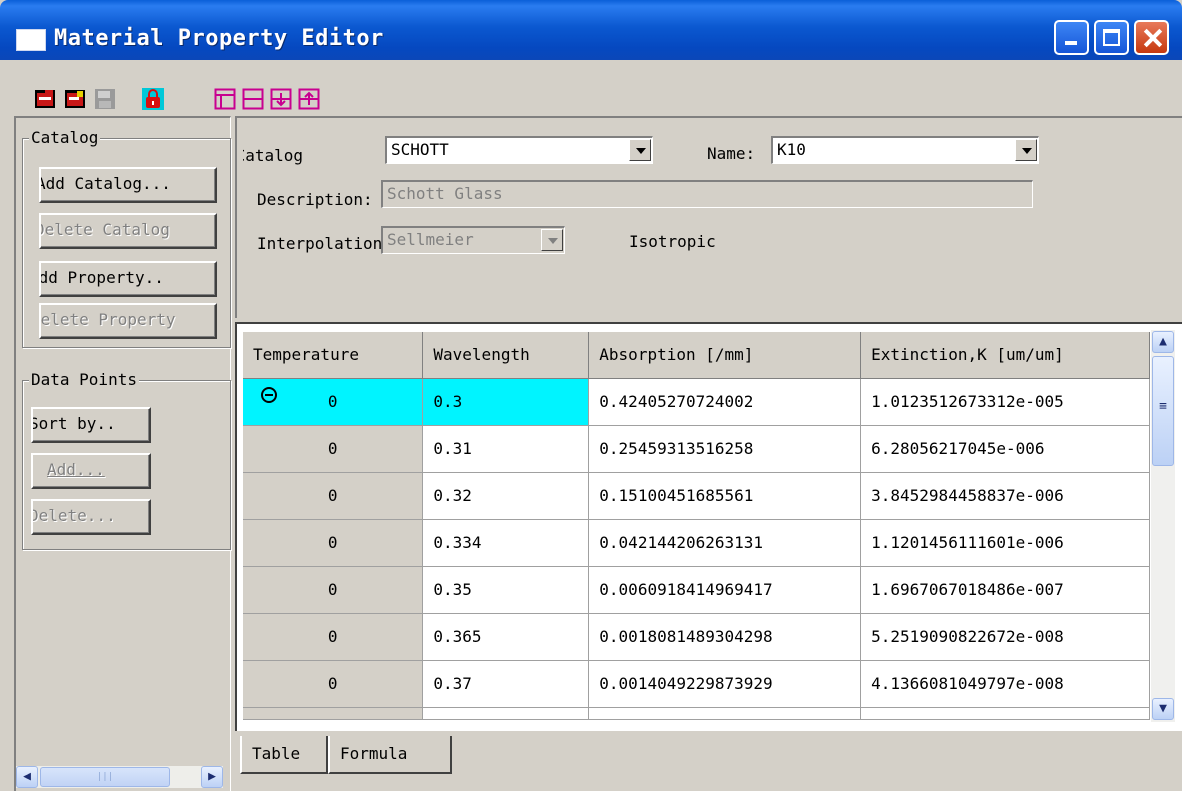 Image resolution: width=1182 pixels, height=791 pixels. What do you see at coordinates (1163, 411) in the screenshot?
I see `table-scroll-thumb: ≡` at bounding box center [1163, 411].